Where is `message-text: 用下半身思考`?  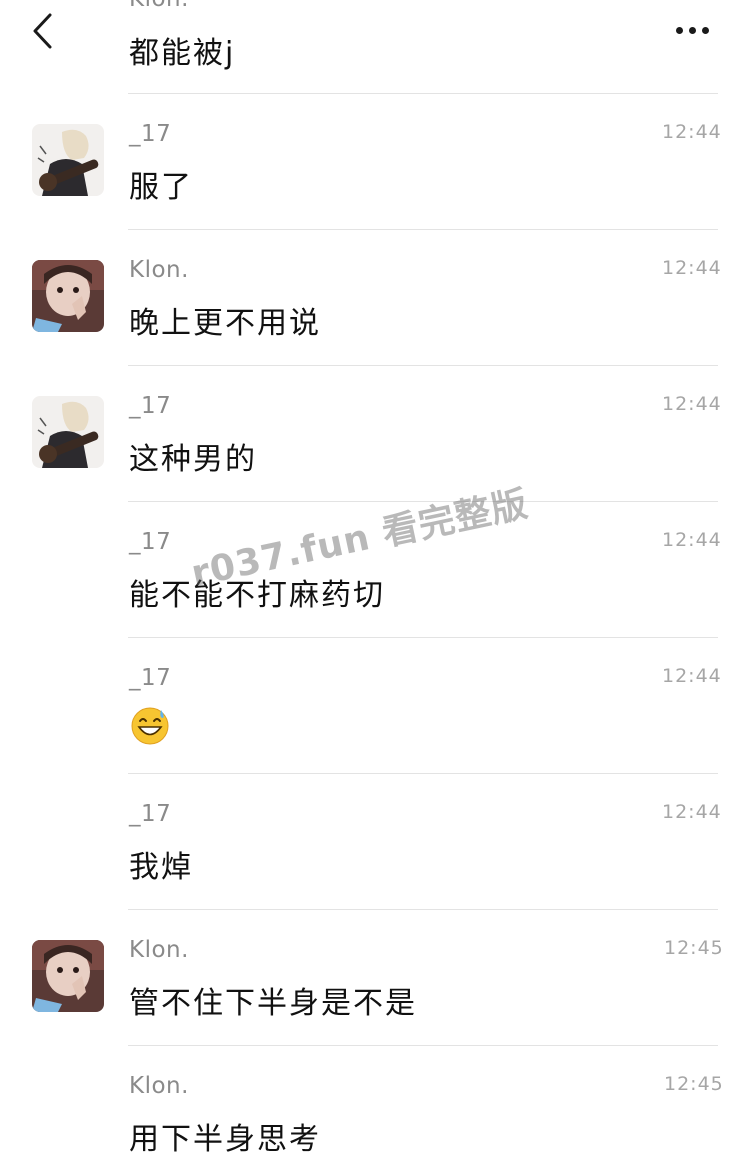 message-text: 用下半身思考 is located at coordinates (225, 1139).